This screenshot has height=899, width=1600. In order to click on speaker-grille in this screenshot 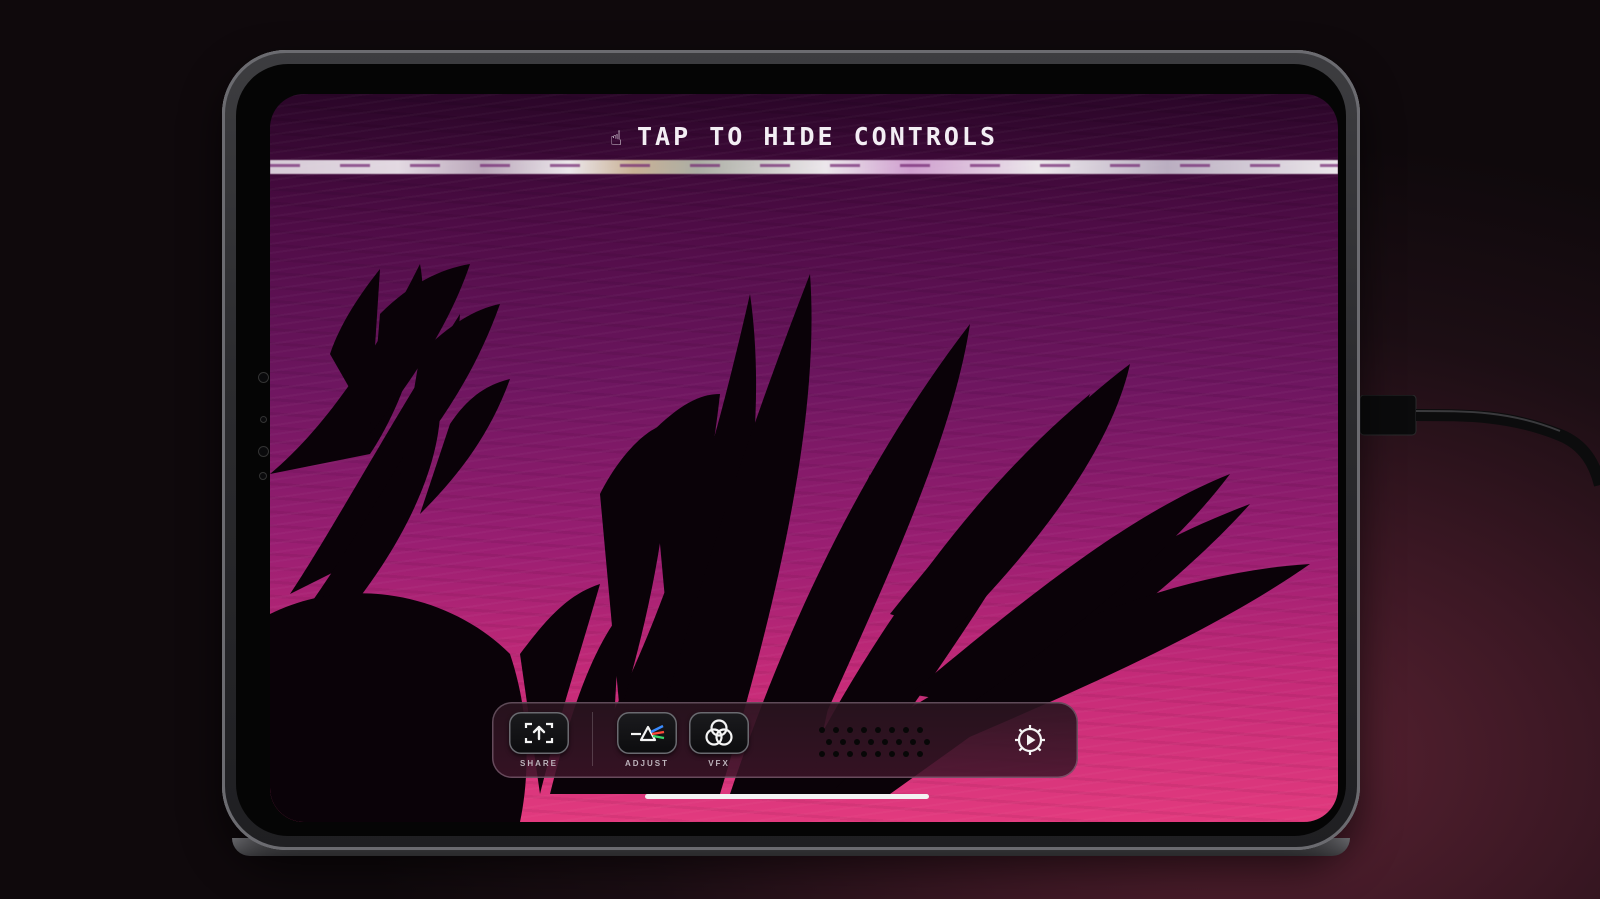, I will do `click(874, 742)`.